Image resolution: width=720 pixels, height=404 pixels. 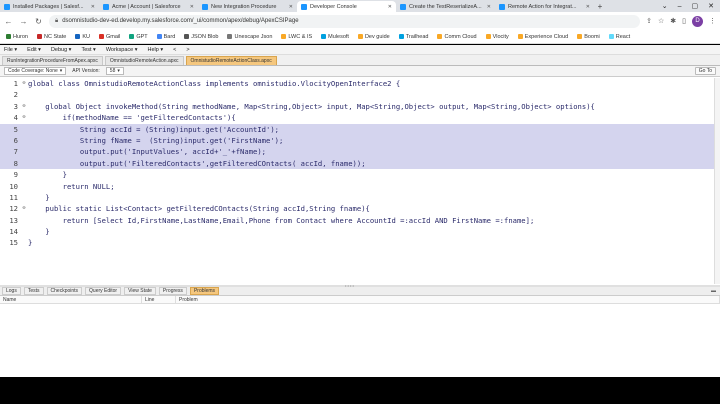 I want to click on profile-avatar: D, so click(x=697, y=21).